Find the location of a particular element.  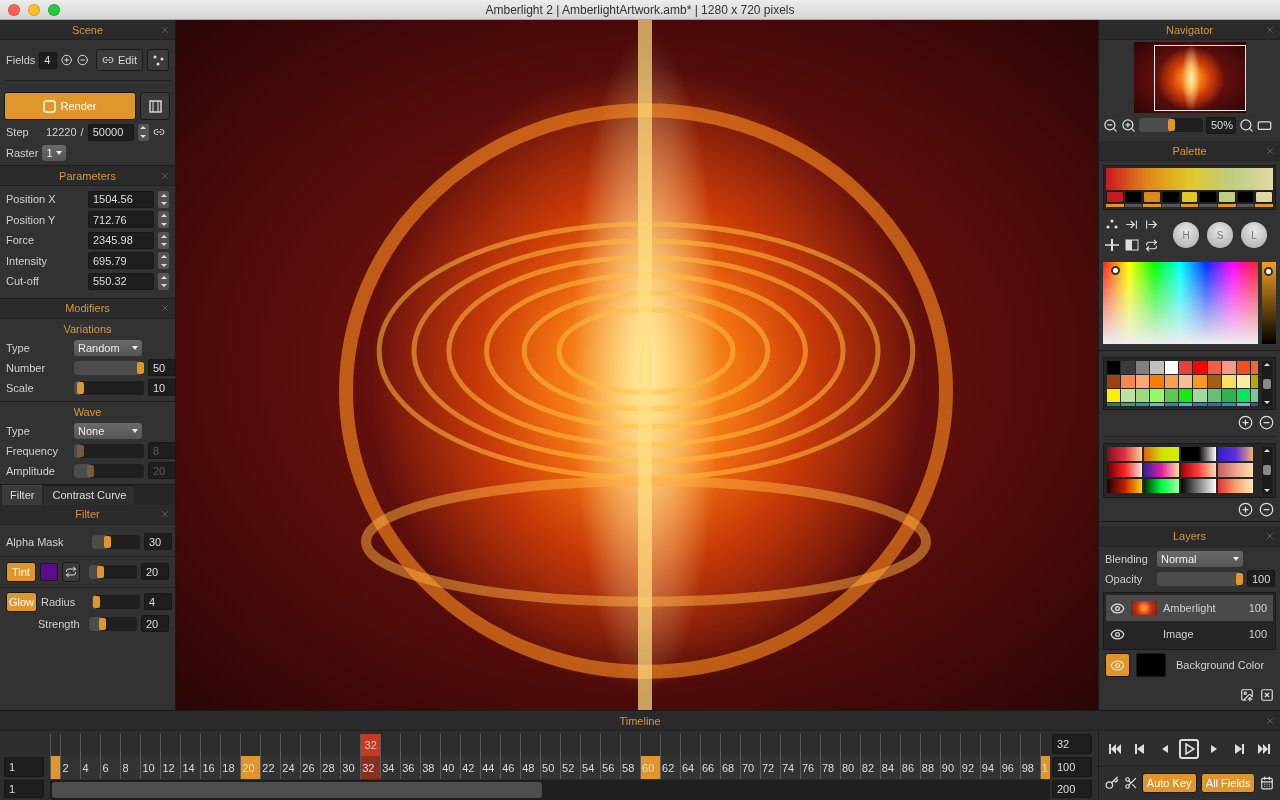

zoom-in-icon is located at coordinates (1128, 125).